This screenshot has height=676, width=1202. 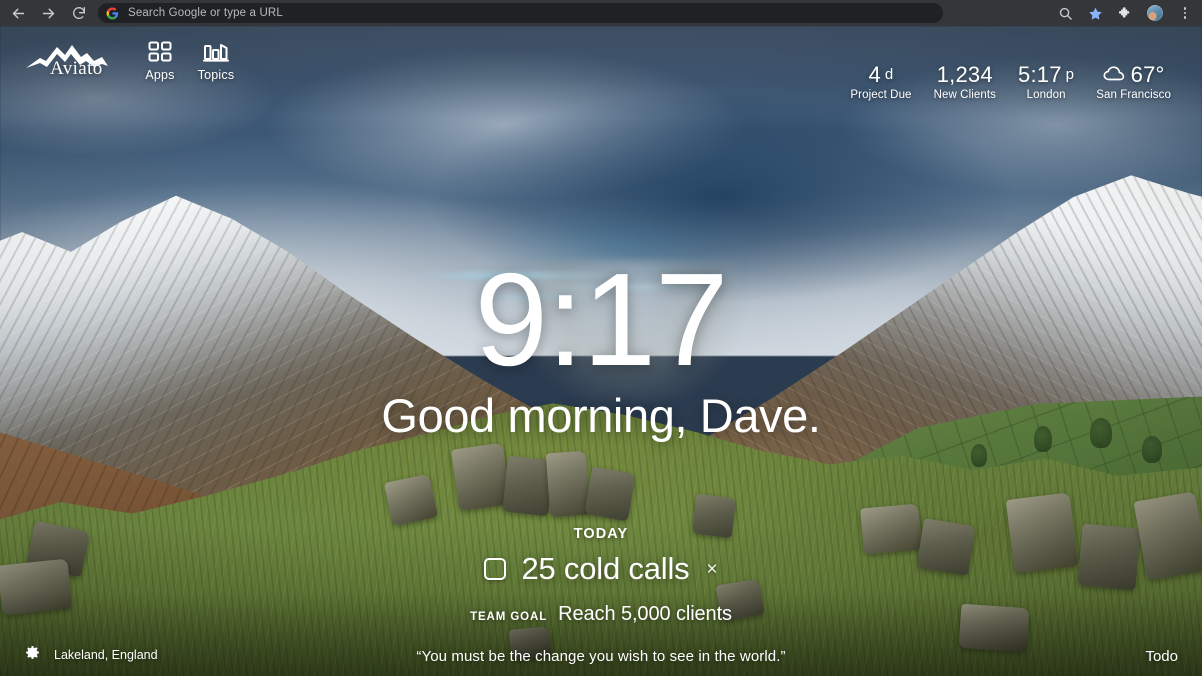 I want to click on stat-value: 67°, so click(x=1147, y=74).